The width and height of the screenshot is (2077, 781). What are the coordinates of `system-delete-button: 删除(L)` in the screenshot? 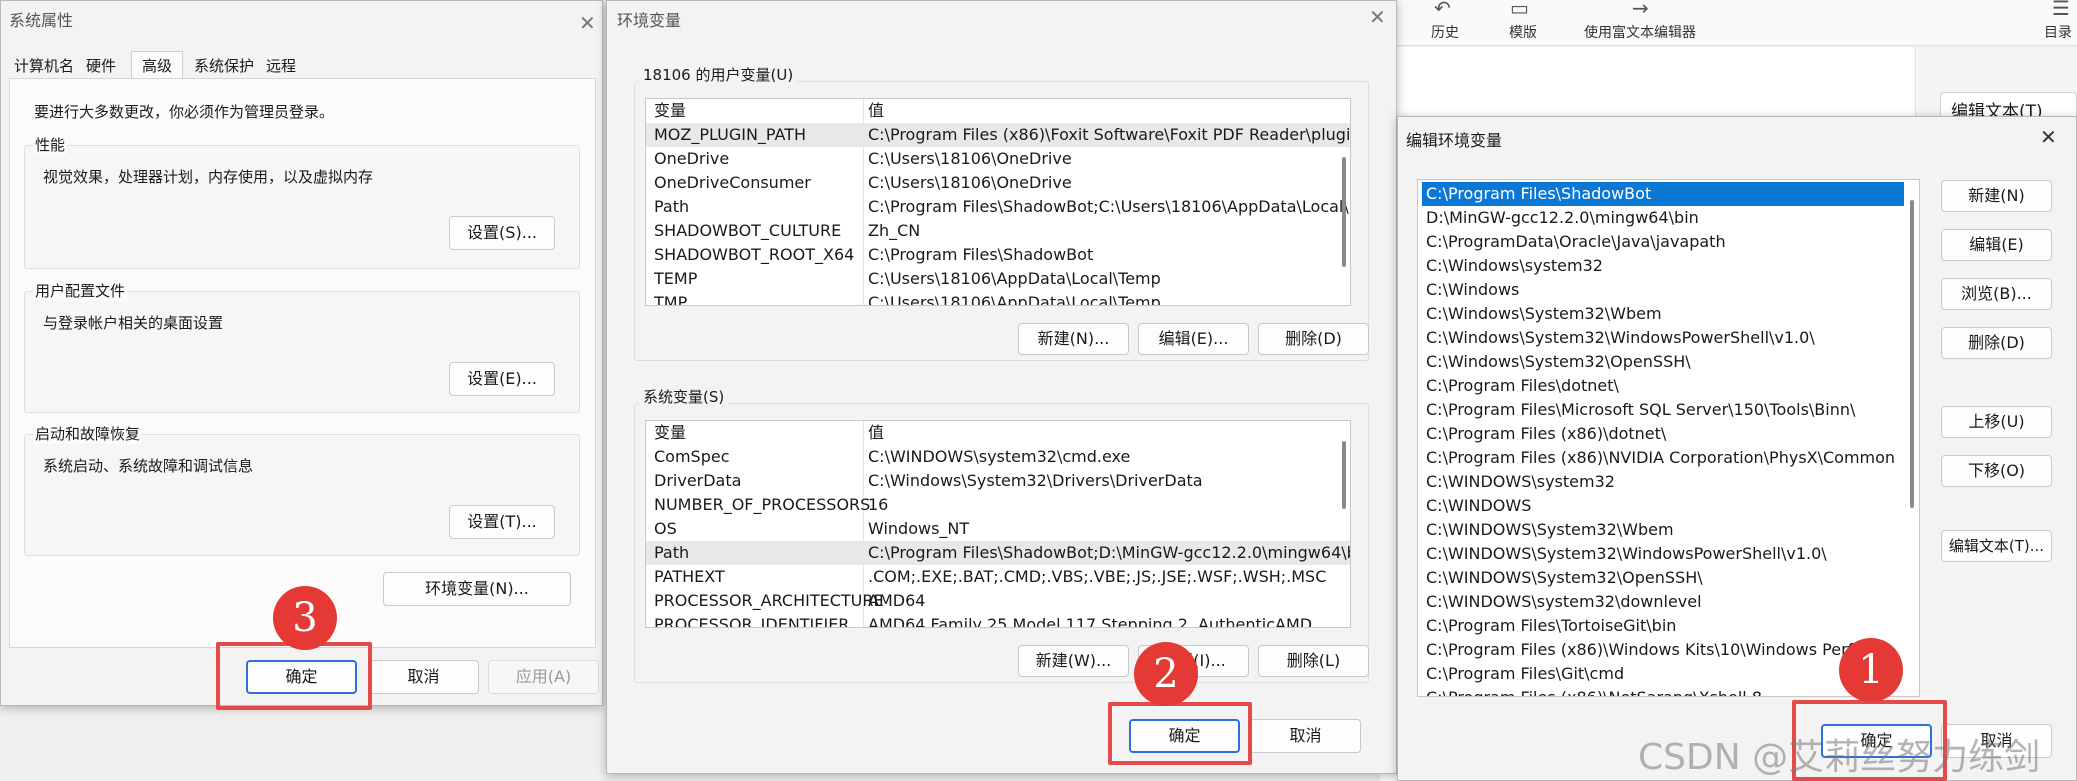 It's located at (1313, 661).